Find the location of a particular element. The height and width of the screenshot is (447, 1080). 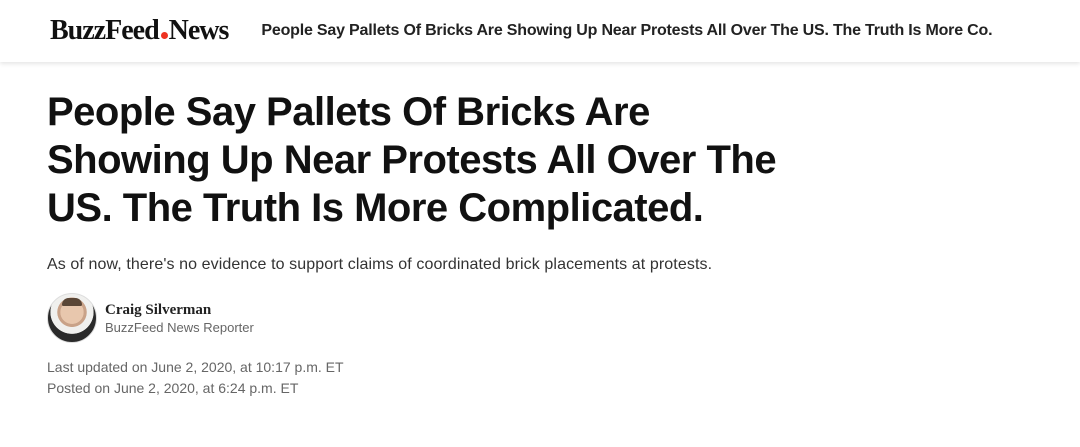

author-name-link: Craig Silverman is located at coordinates (179, 310).